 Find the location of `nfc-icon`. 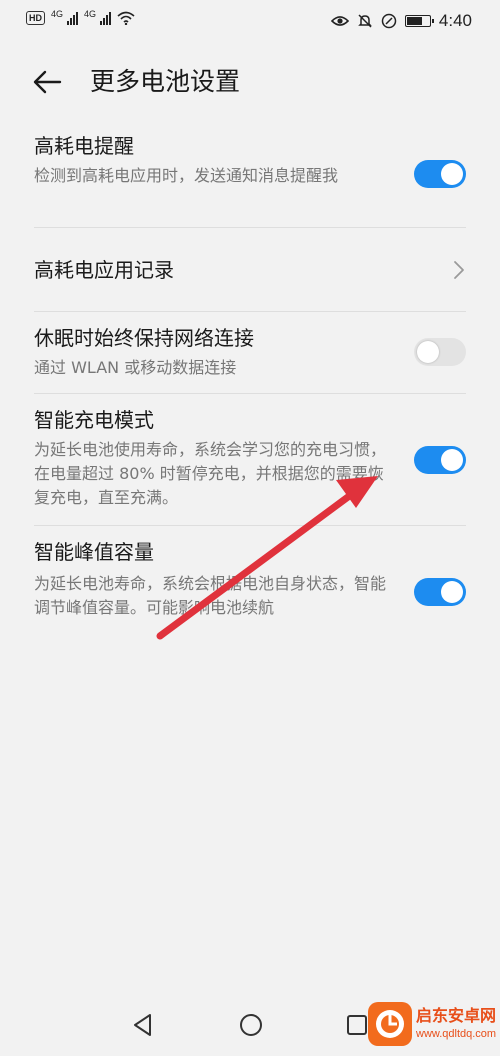

nfc-icon is located at coordinates (389, 21).